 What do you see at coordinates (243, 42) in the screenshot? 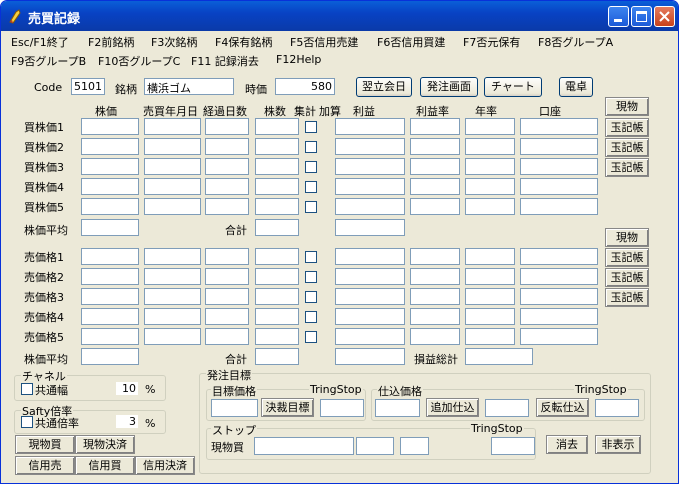
I see `menu-item-holdings: F4保有銘柄` at bounding box center [243, 42].